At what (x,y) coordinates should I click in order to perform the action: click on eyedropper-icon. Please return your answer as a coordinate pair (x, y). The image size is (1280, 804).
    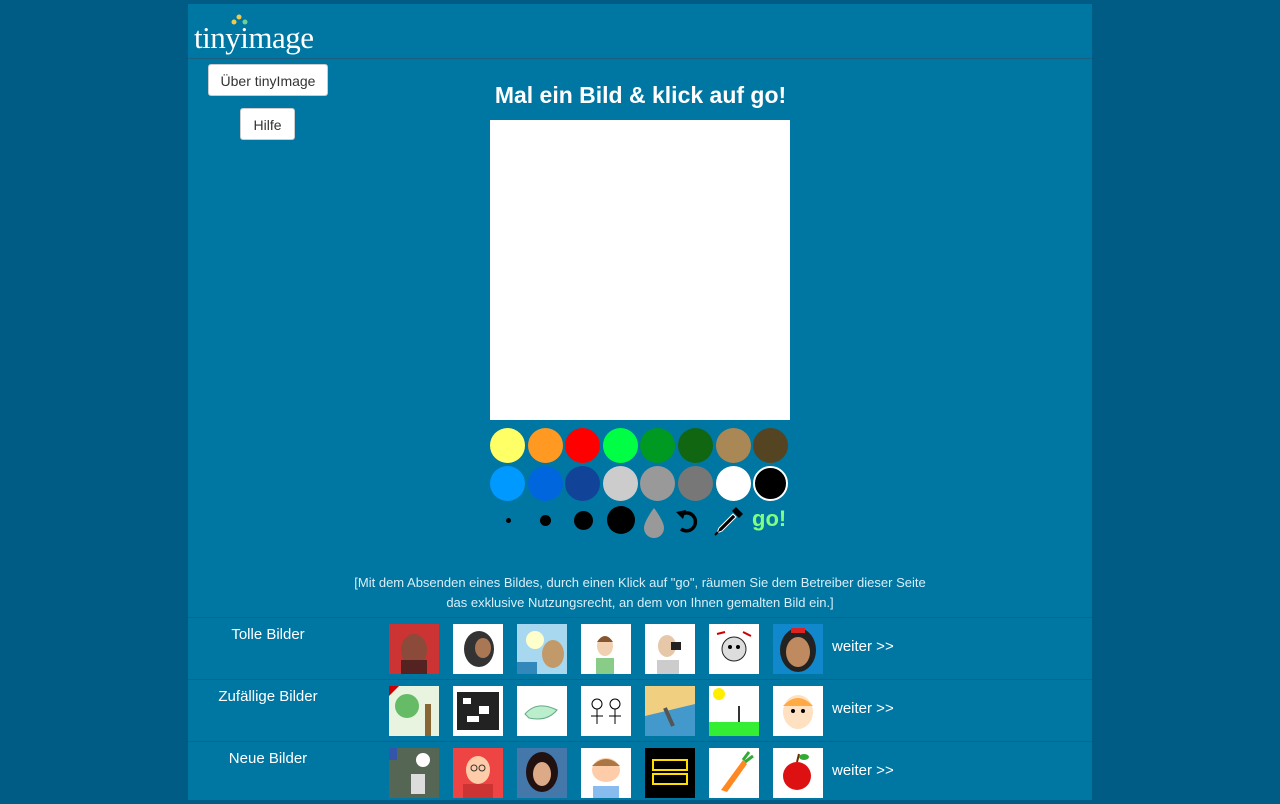
    Looking at the image, I should click on (729, 523).